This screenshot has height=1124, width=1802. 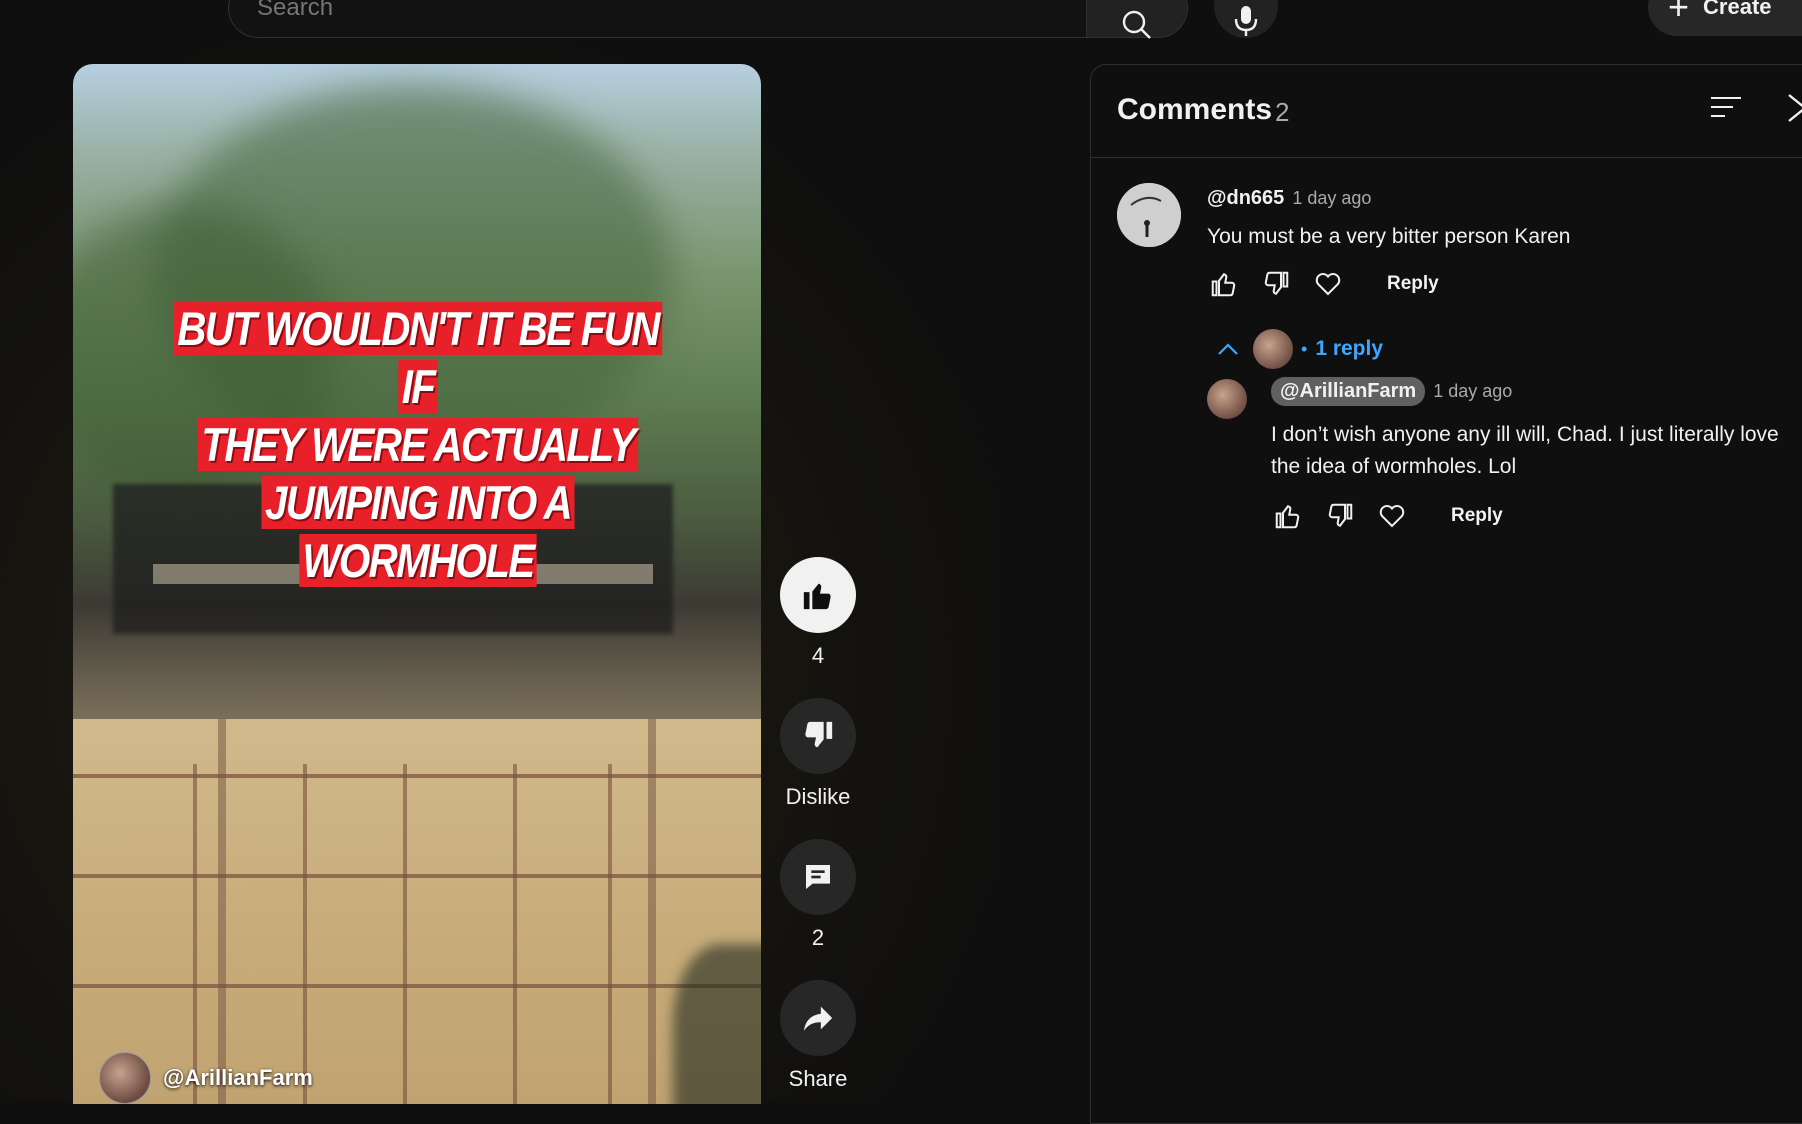 I want to click on replies-toggle: • 1 reply, so click(x=1300, y=349).